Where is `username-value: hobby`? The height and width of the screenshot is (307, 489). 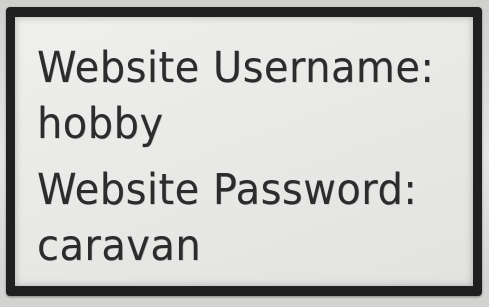 username-value: hobby is located at coordinates (100, 124).